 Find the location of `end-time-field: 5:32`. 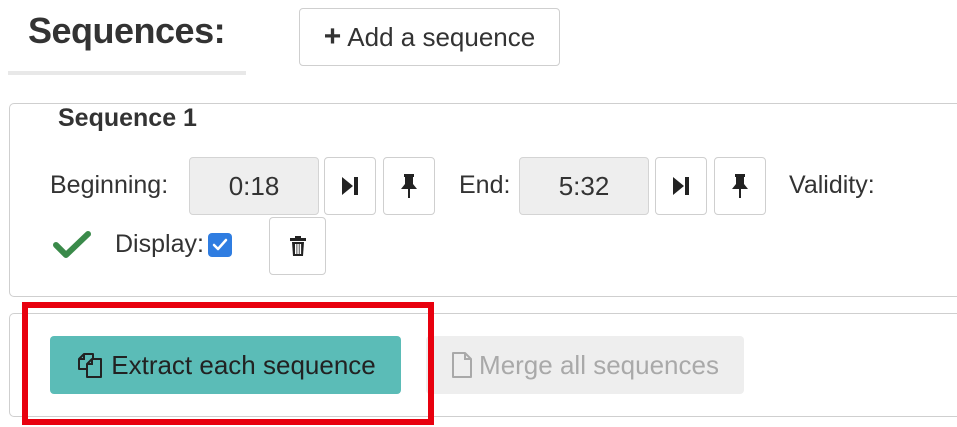

end-time-field: 5:32 is located at coordinates (584, 186).